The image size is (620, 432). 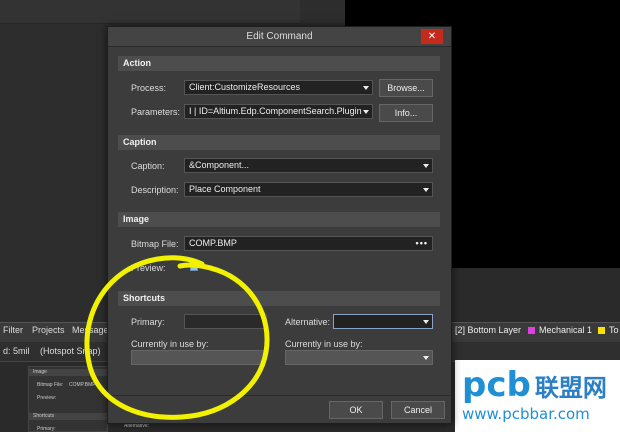 I want to click on watermark-cn: 联盟网, so click(x=570, y=388).